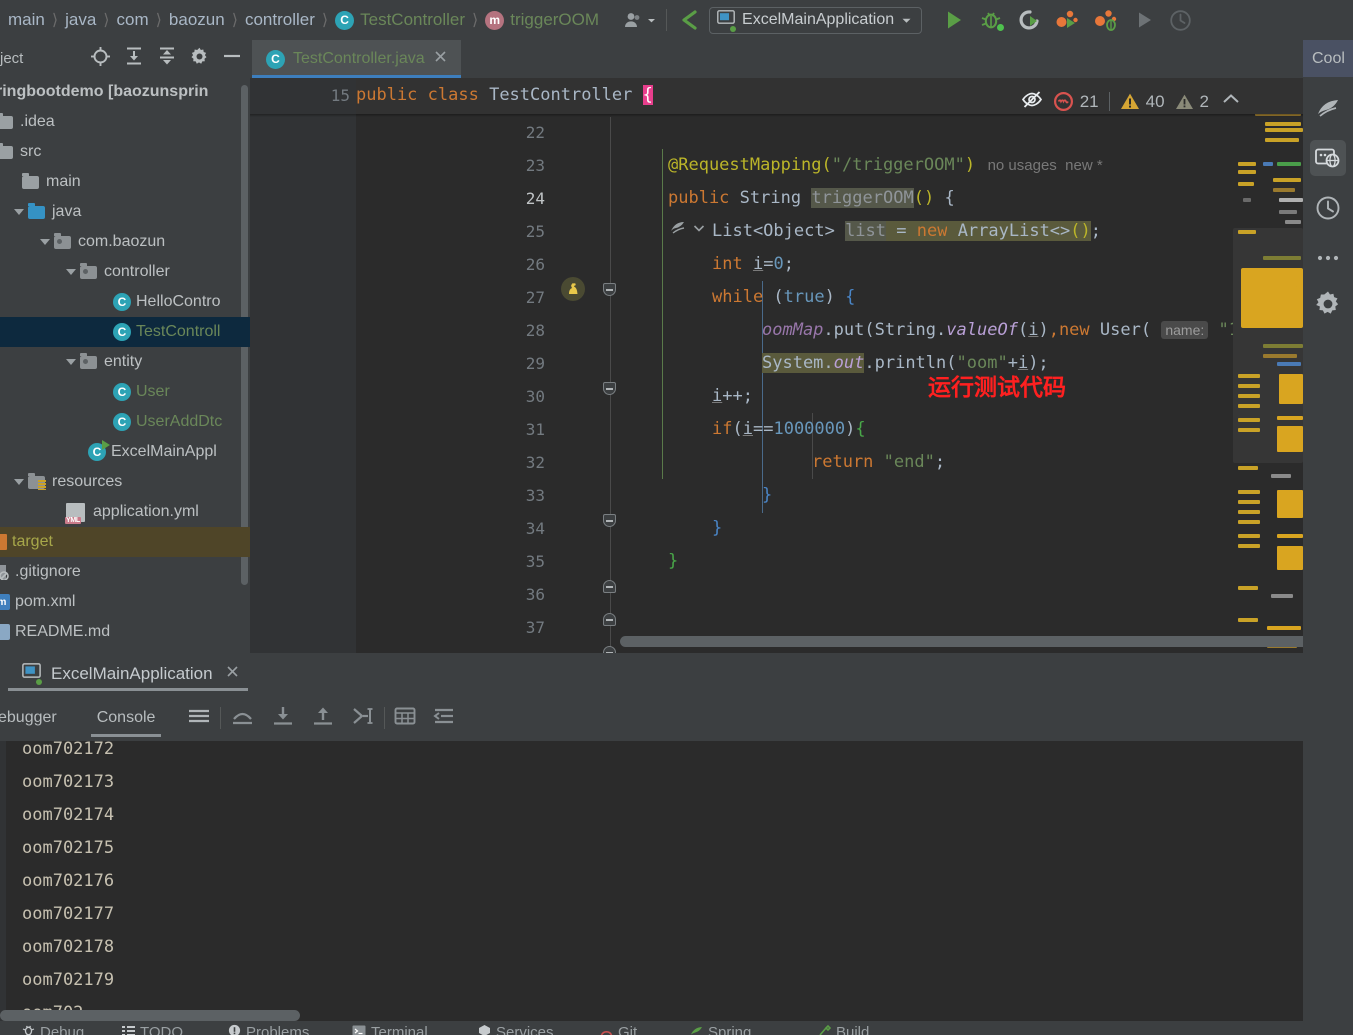  I want to click on tree-item-excelmainapplication: C ExcelMainAppl, so click(125, 452).